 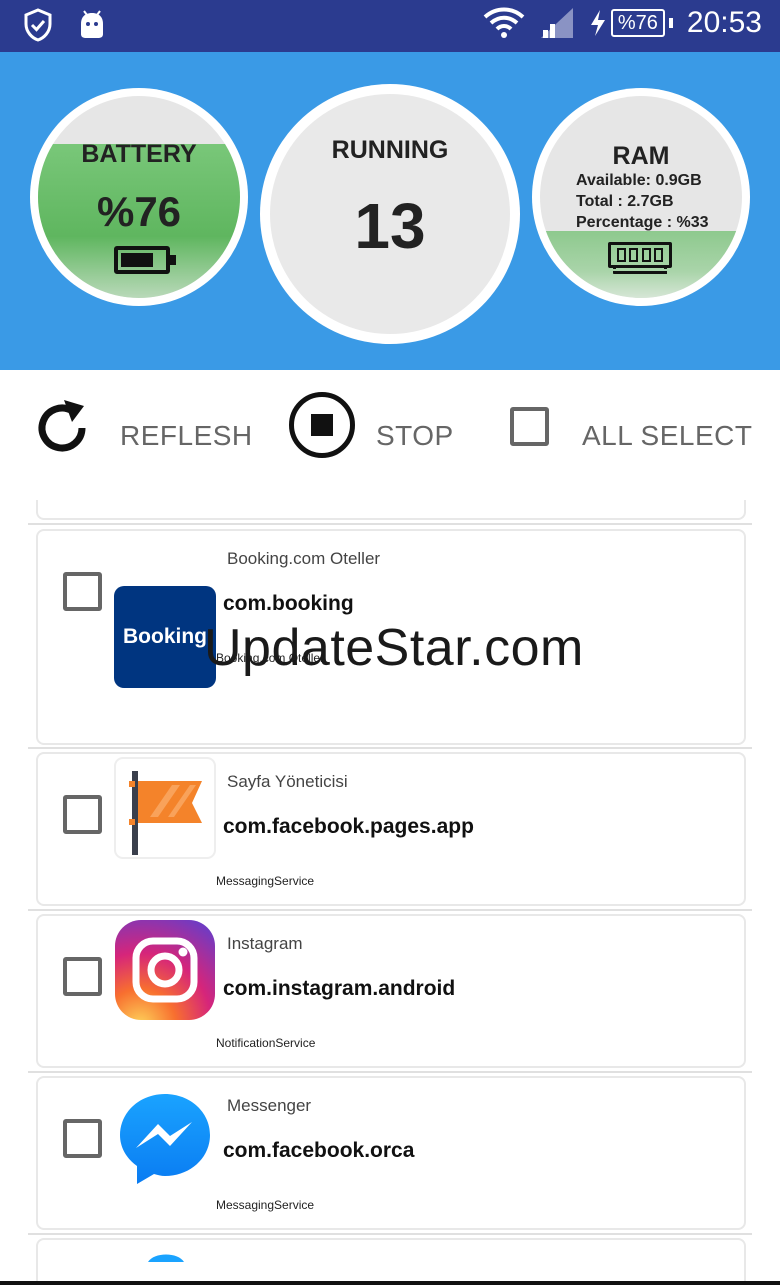 I want to click on charging-bolt-icon, so click(x=597, y=23).